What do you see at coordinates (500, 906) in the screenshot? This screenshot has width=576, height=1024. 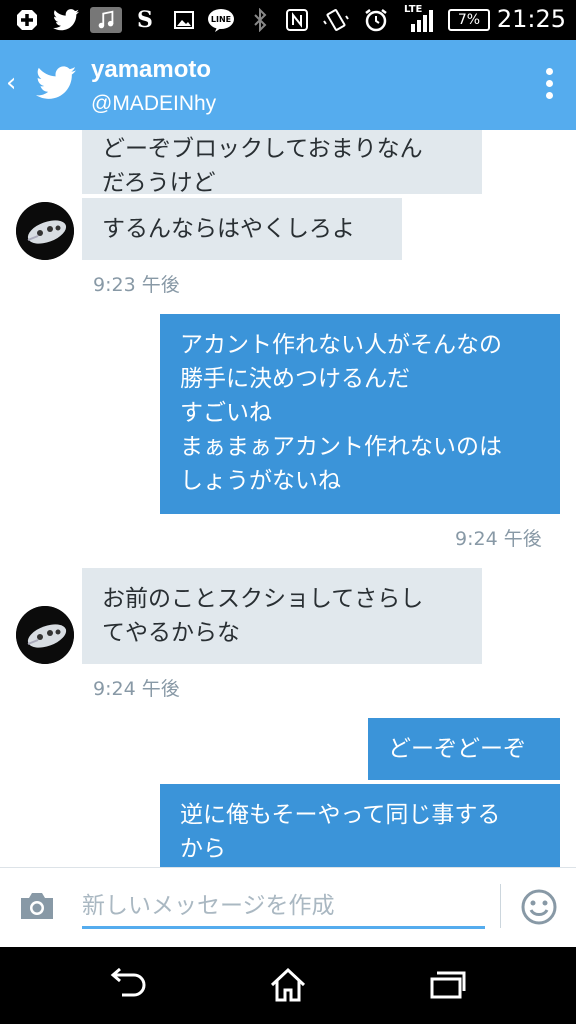 I see `composer-divider` at bounding box center [500, 906].